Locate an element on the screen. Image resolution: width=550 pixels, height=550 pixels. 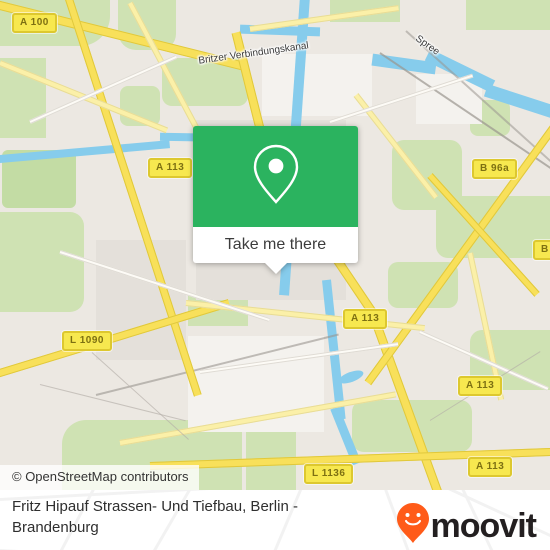
road-shield: L 1090 is located at coordinates (87, 341).